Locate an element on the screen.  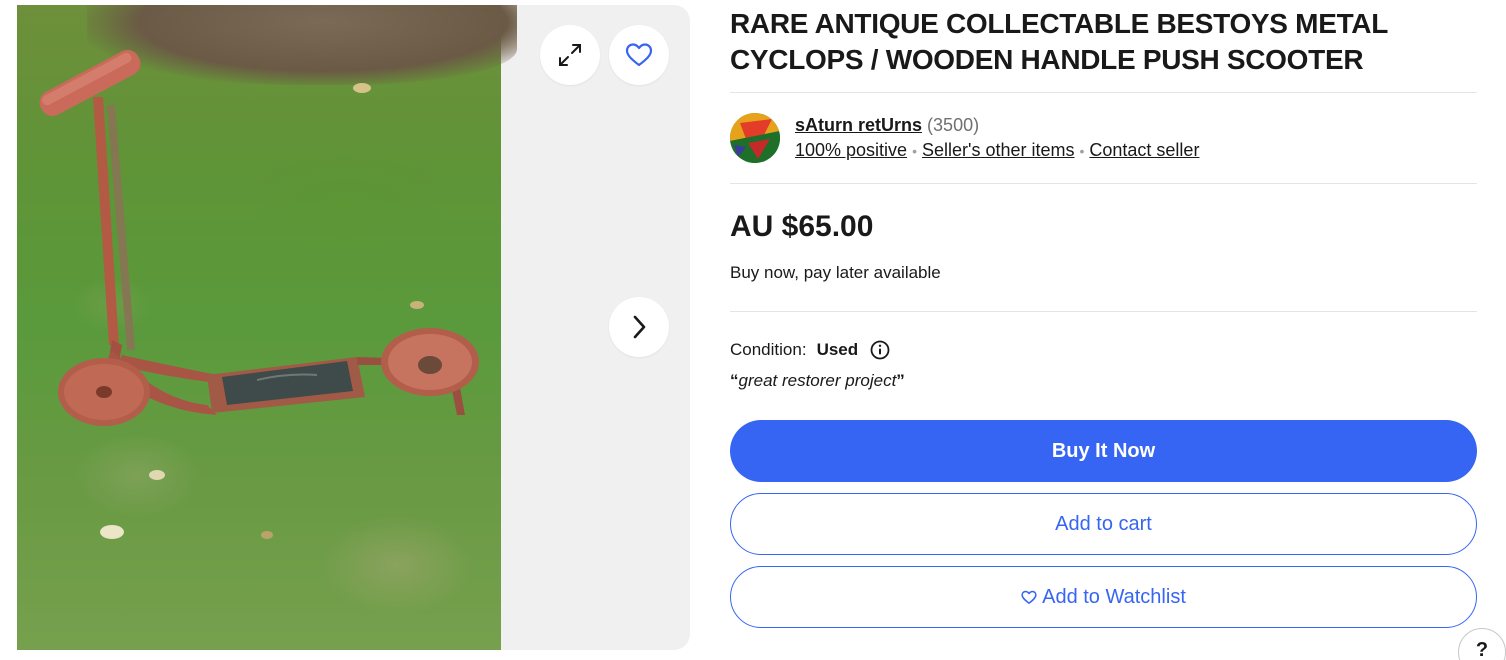
help-button: ? is located at coordinates (1482, 644).